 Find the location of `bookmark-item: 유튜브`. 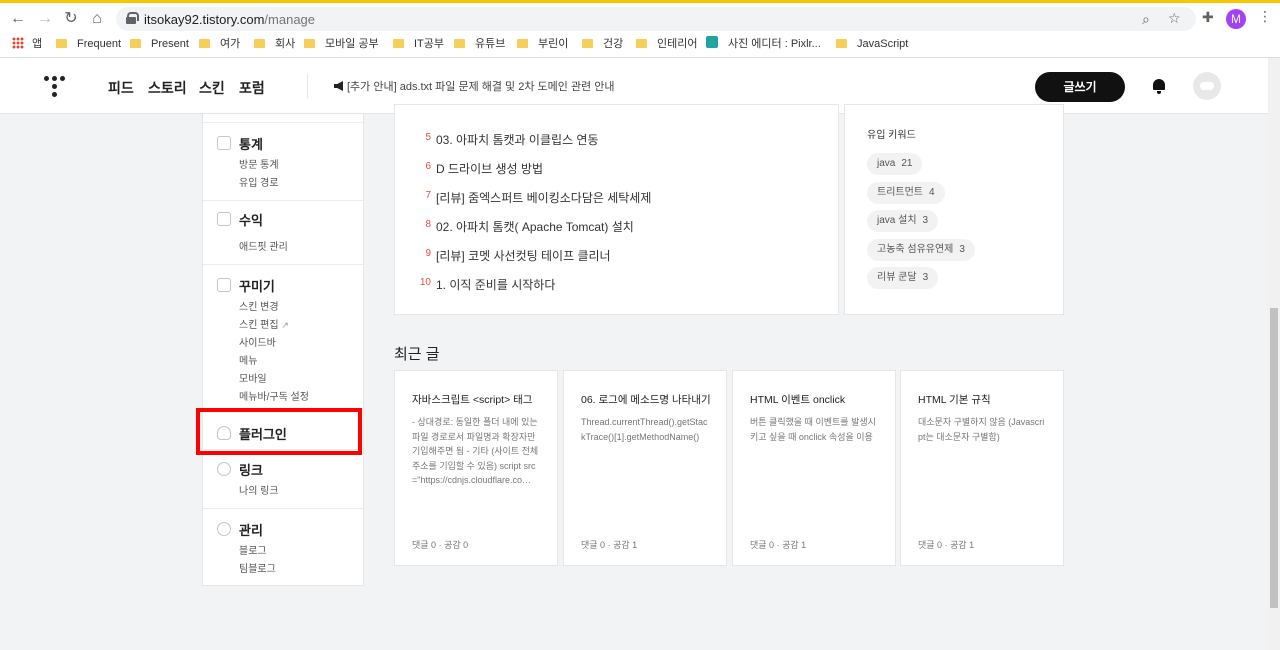

bookmark-item: 유튜브 is located at coordinates (479, 44).